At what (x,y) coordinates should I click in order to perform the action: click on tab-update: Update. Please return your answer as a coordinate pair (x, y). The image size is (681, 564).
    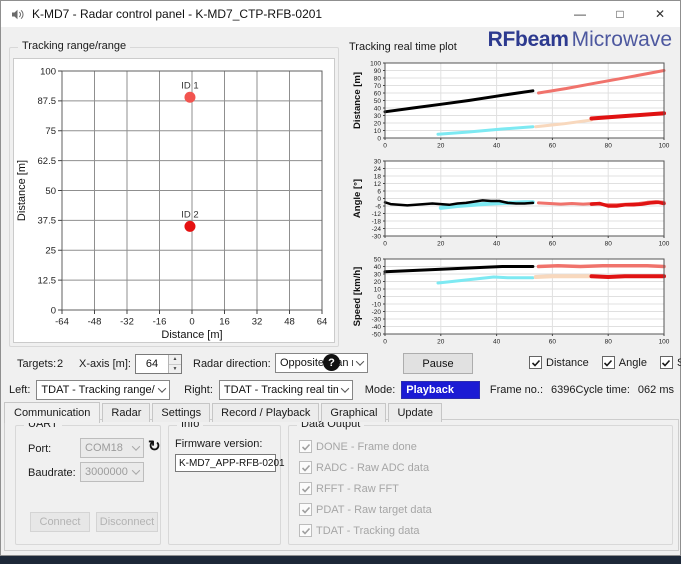
    Looking at the image, I should click on (415, 412).